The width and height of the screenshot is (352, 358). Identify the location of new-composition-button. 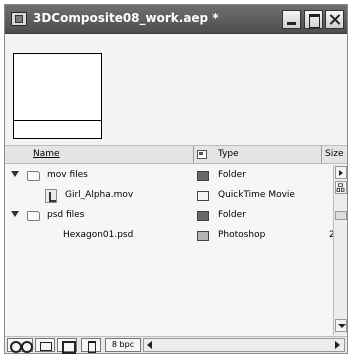
(67, 346).